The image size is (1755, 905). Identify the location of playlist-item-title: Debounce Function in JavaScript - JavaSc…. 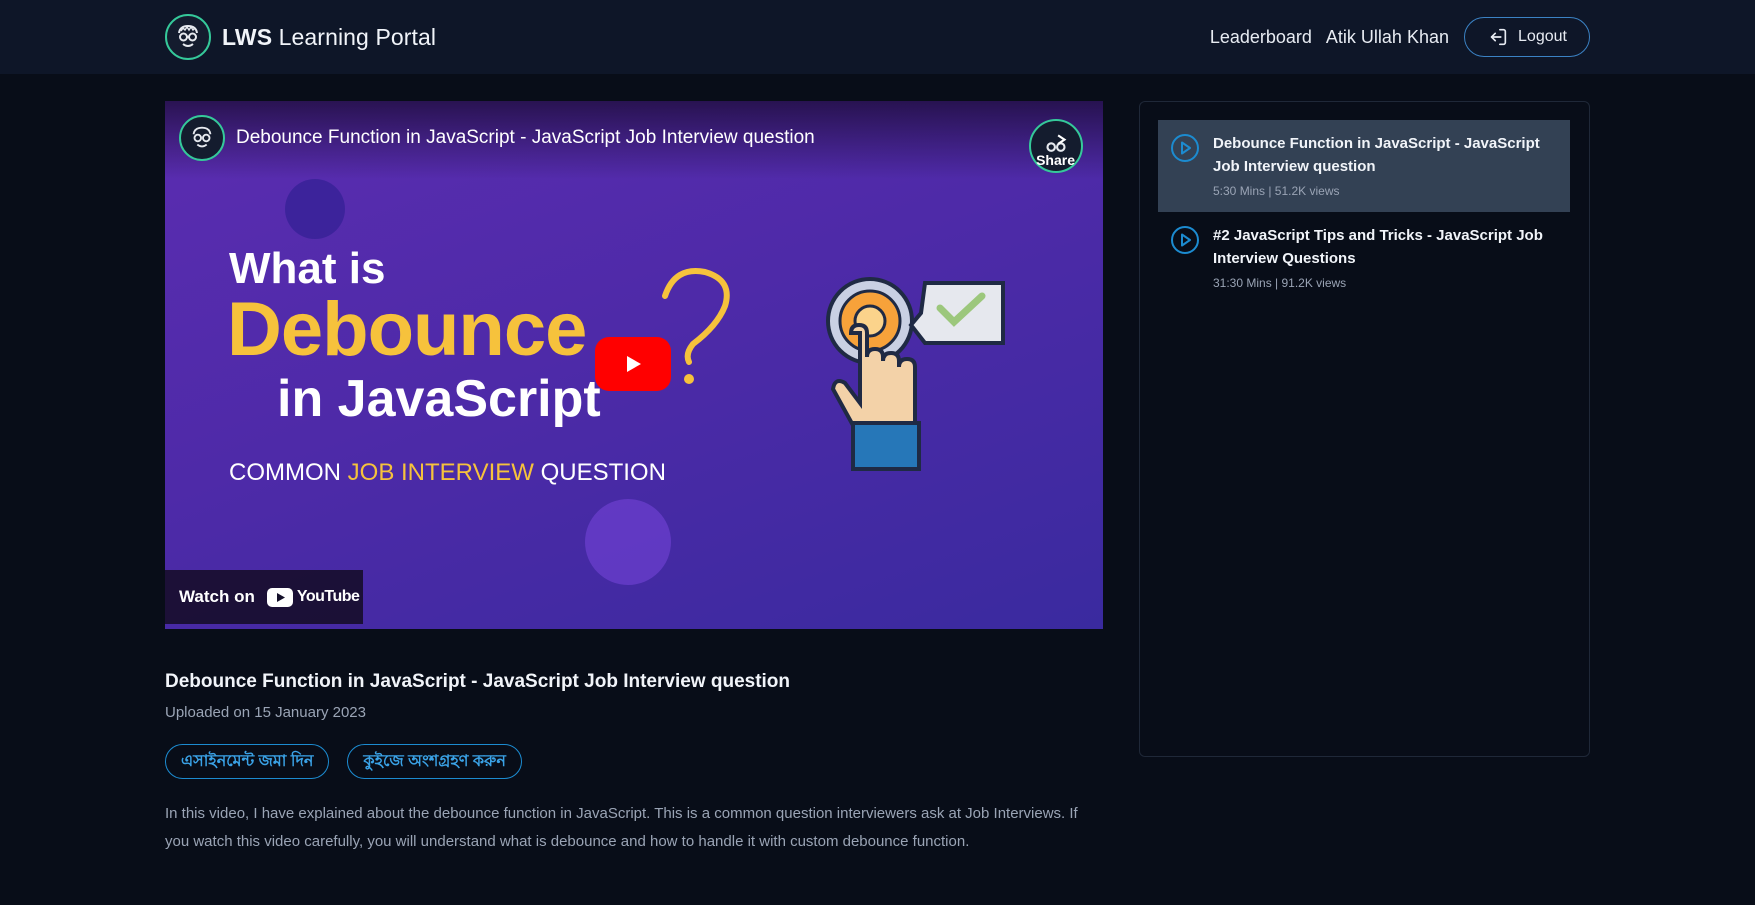
(1376, 155).